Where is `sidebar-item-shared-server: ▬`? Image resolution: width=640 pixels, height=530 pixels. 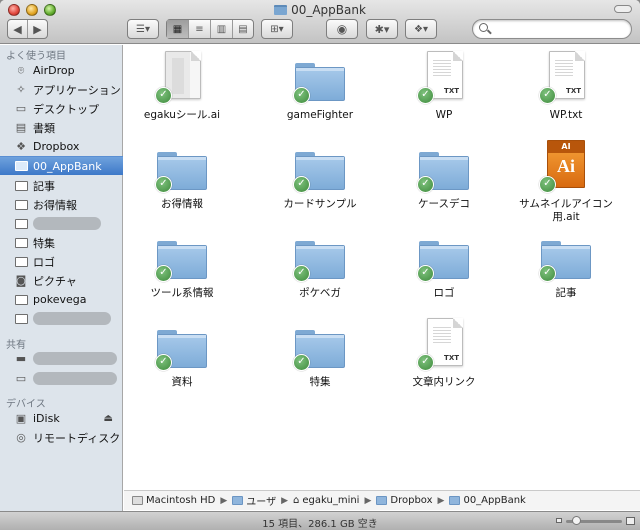 sidebar-item-shared-server: ▬ is located at coordinates (61, 358).